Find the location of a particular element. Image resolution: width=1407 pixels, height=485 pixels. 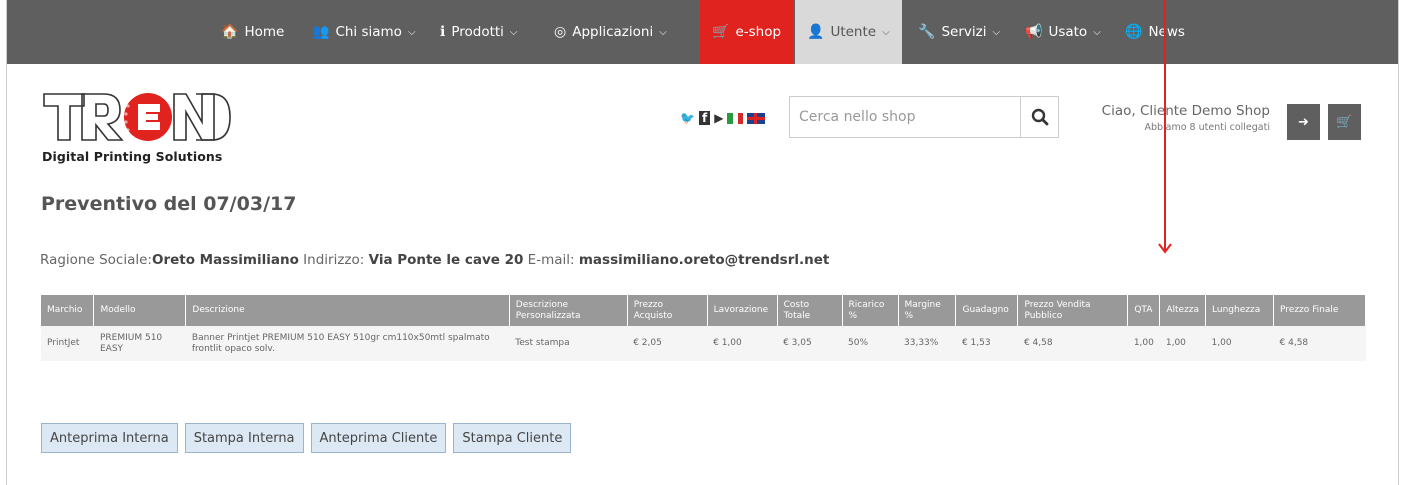

indirizzo-value: Via Ponte le cave 20 is located at coordinates (446, 260).